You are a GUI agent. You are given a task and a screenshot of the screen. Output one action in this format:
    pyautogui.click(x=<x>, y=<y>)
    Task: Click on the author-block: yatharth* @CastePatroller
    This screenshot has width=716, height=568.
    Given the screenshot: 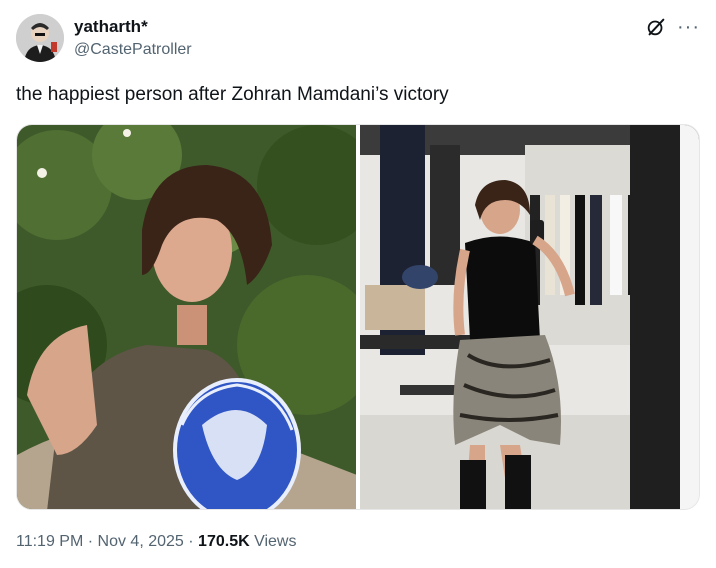 What is the action you would take?
    pyautogui.click(x=133, y=38)
    